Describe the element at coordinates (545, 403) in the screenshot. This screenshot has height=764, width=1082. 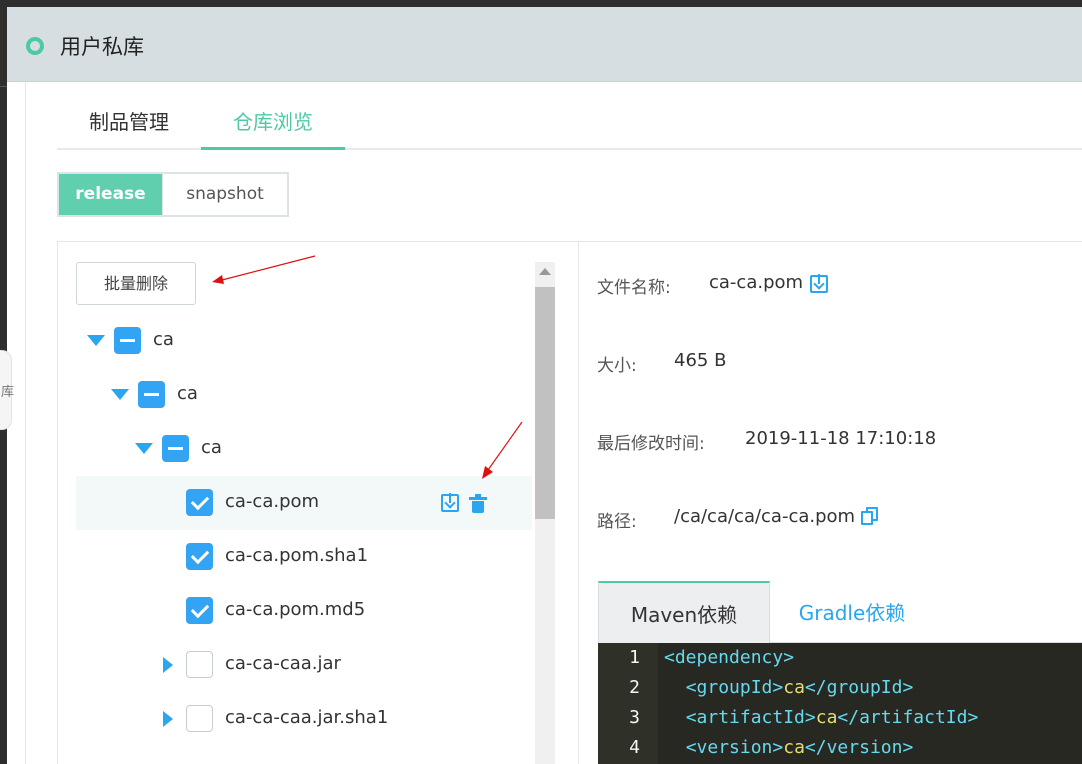
I see `scrollbar-thumb` at that location.